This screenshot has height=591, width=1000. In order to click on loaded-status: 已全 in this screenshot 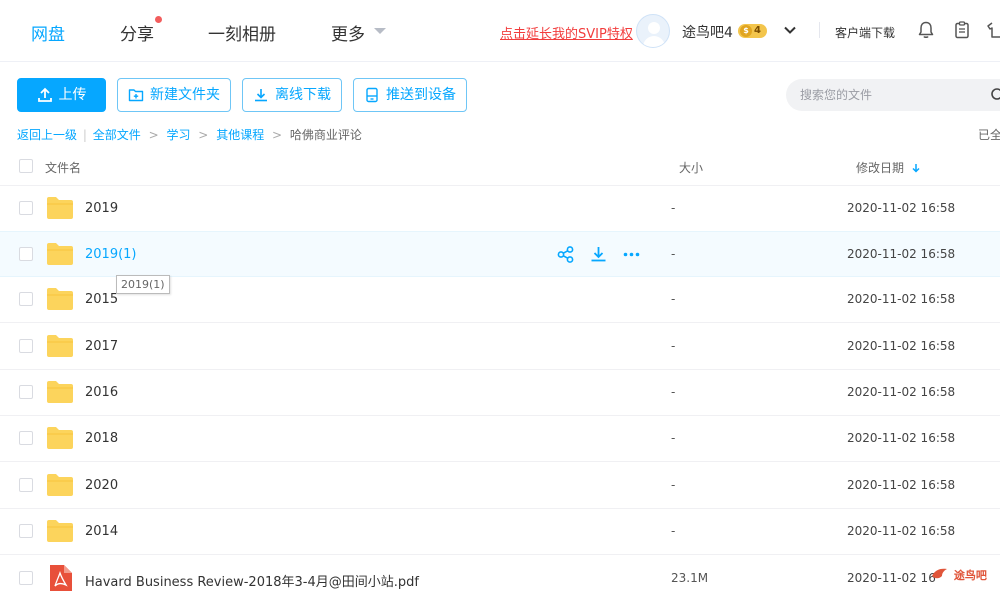, I will do `click(989, 135)`.